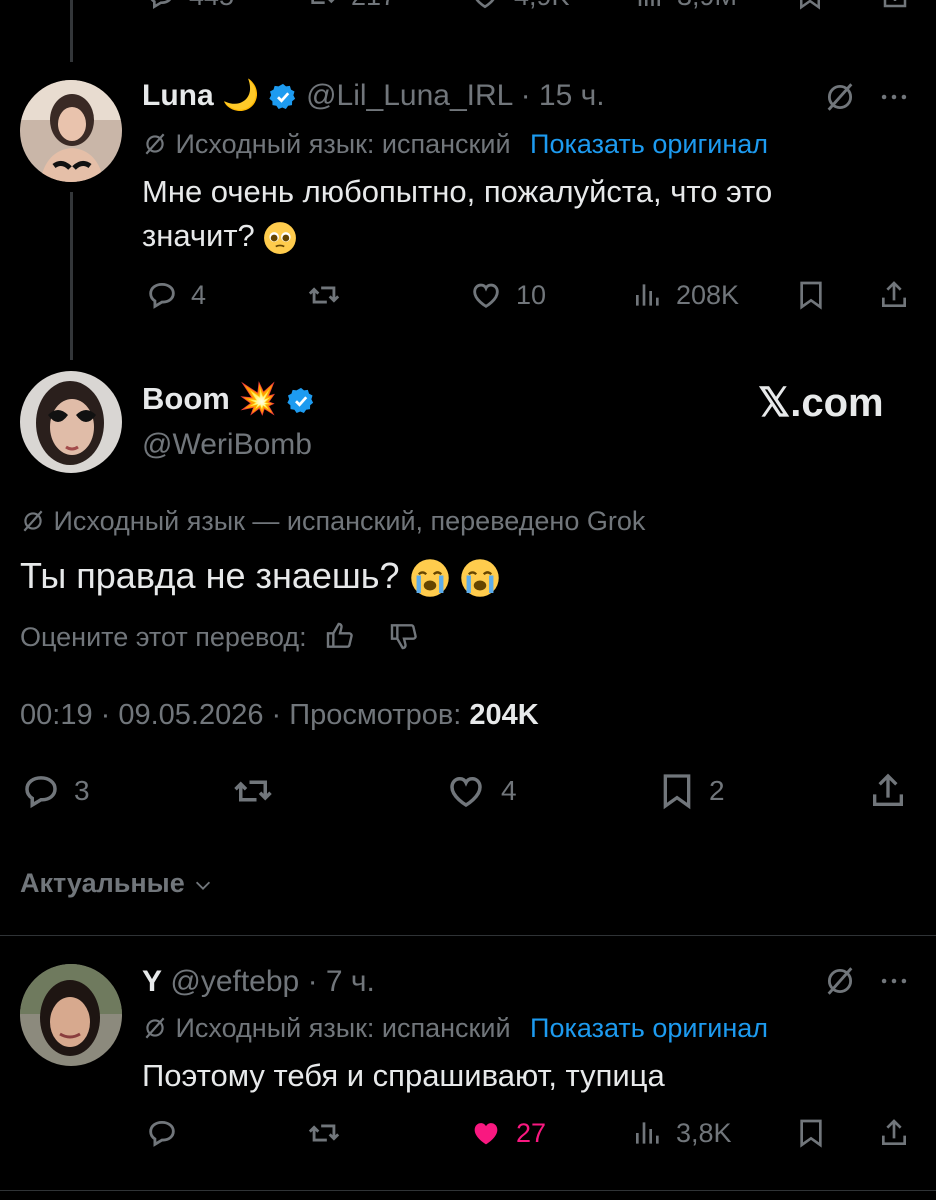  What do you see at coordinates (507, 295) in the screenshot?
I see `like-button: 10` at bounding box center [507, 295].